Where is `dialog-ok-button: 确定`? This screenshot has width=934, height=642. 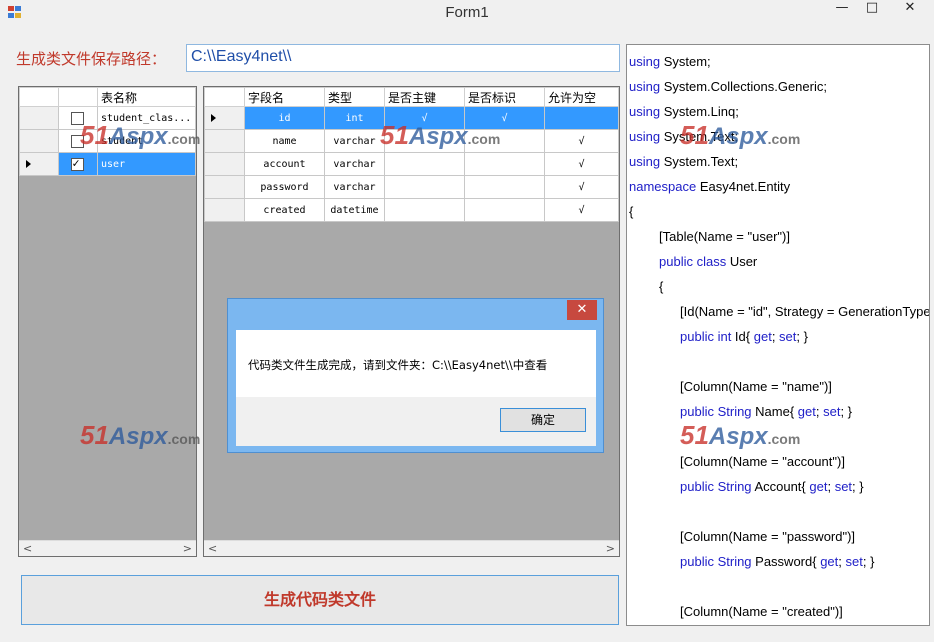 dialog-ok-button: 确定 is located at coordinates (543, 420).